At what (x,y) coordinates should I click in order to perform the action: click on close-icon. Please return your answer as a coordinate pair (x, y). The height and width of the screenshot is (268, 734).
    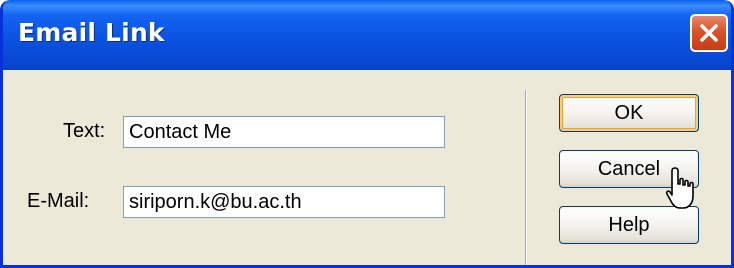
    Looking at the image, I should click on (709, 33).